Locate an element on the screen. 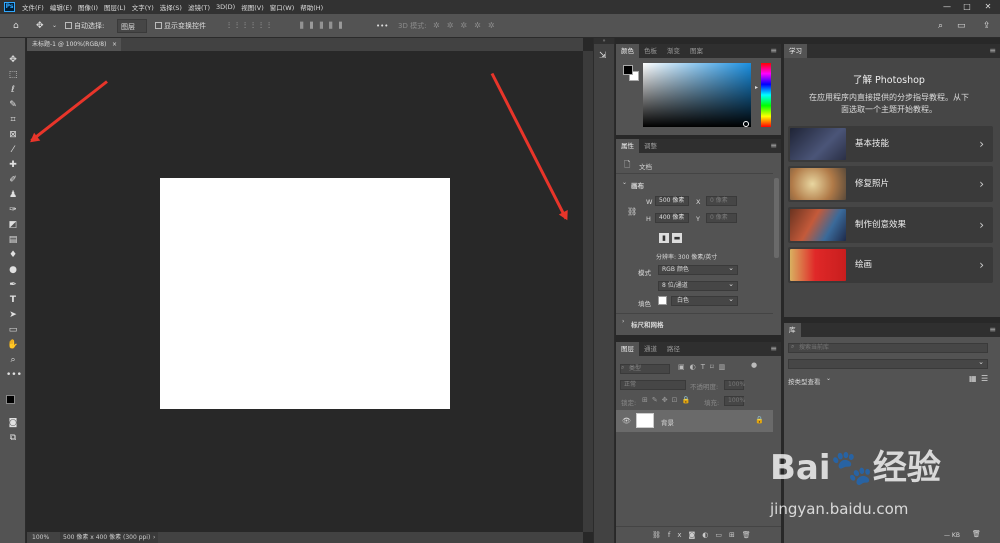  rulers-section-title: 标尺和网格 is located at coordinates (647, 324).